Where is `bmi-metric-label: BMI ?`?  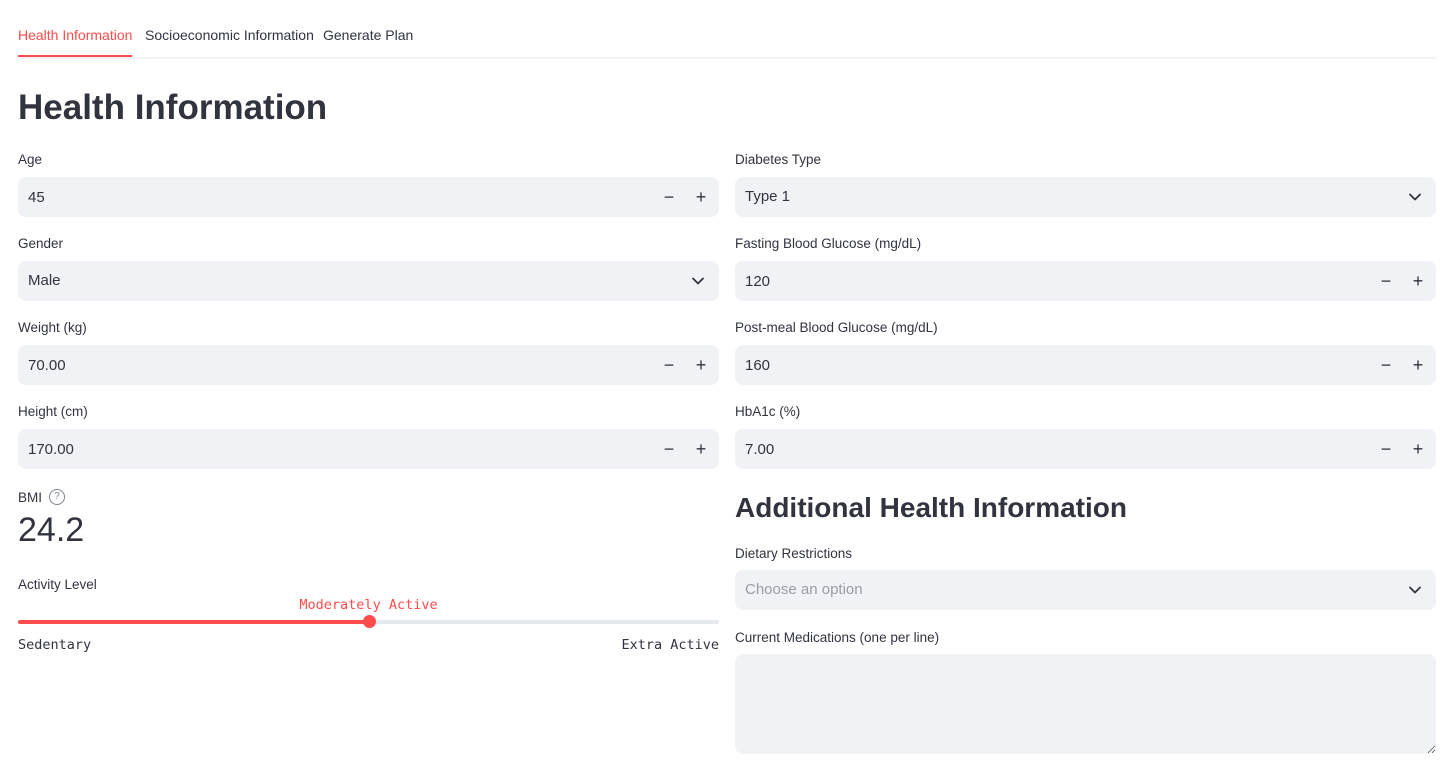 bmi-metric-label: BMI ? is located at coordinates (42, 497).